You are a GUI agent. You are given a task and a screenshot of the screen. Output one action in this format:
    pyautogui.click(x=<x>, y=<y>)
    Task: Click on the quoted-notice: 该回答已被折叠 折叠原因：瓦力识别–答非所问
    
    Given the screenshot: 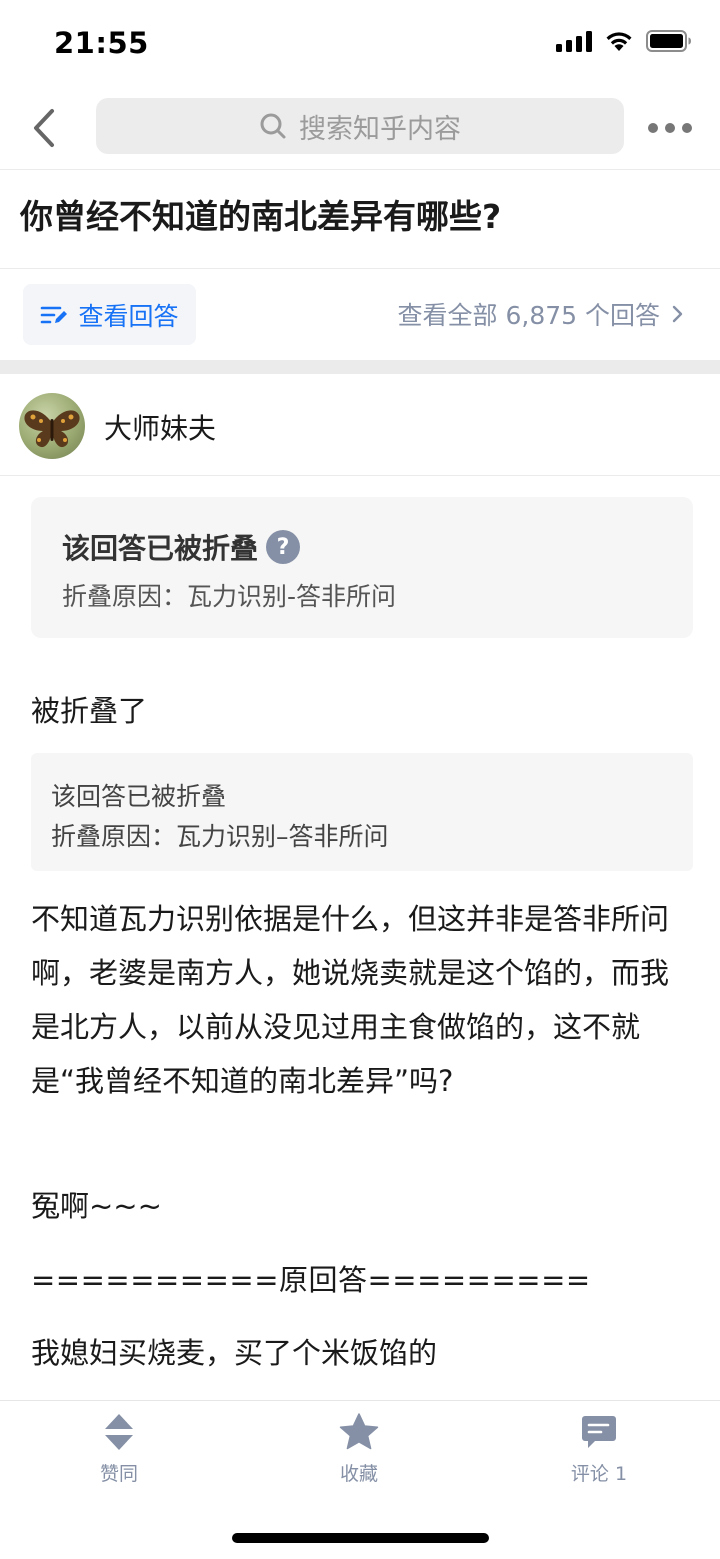 What is the action you would take?
    pyautogui.click(x=362, y=812)
    